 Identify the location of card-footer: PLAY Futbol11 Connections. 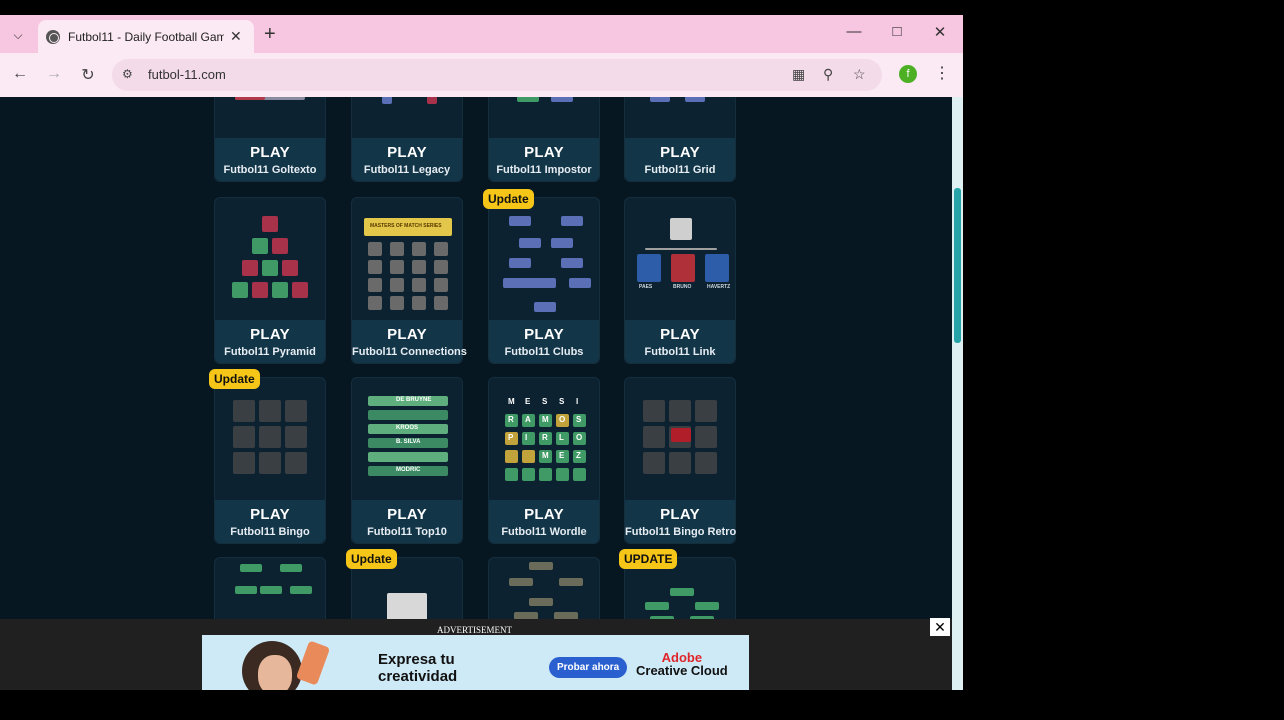
(409, 341).